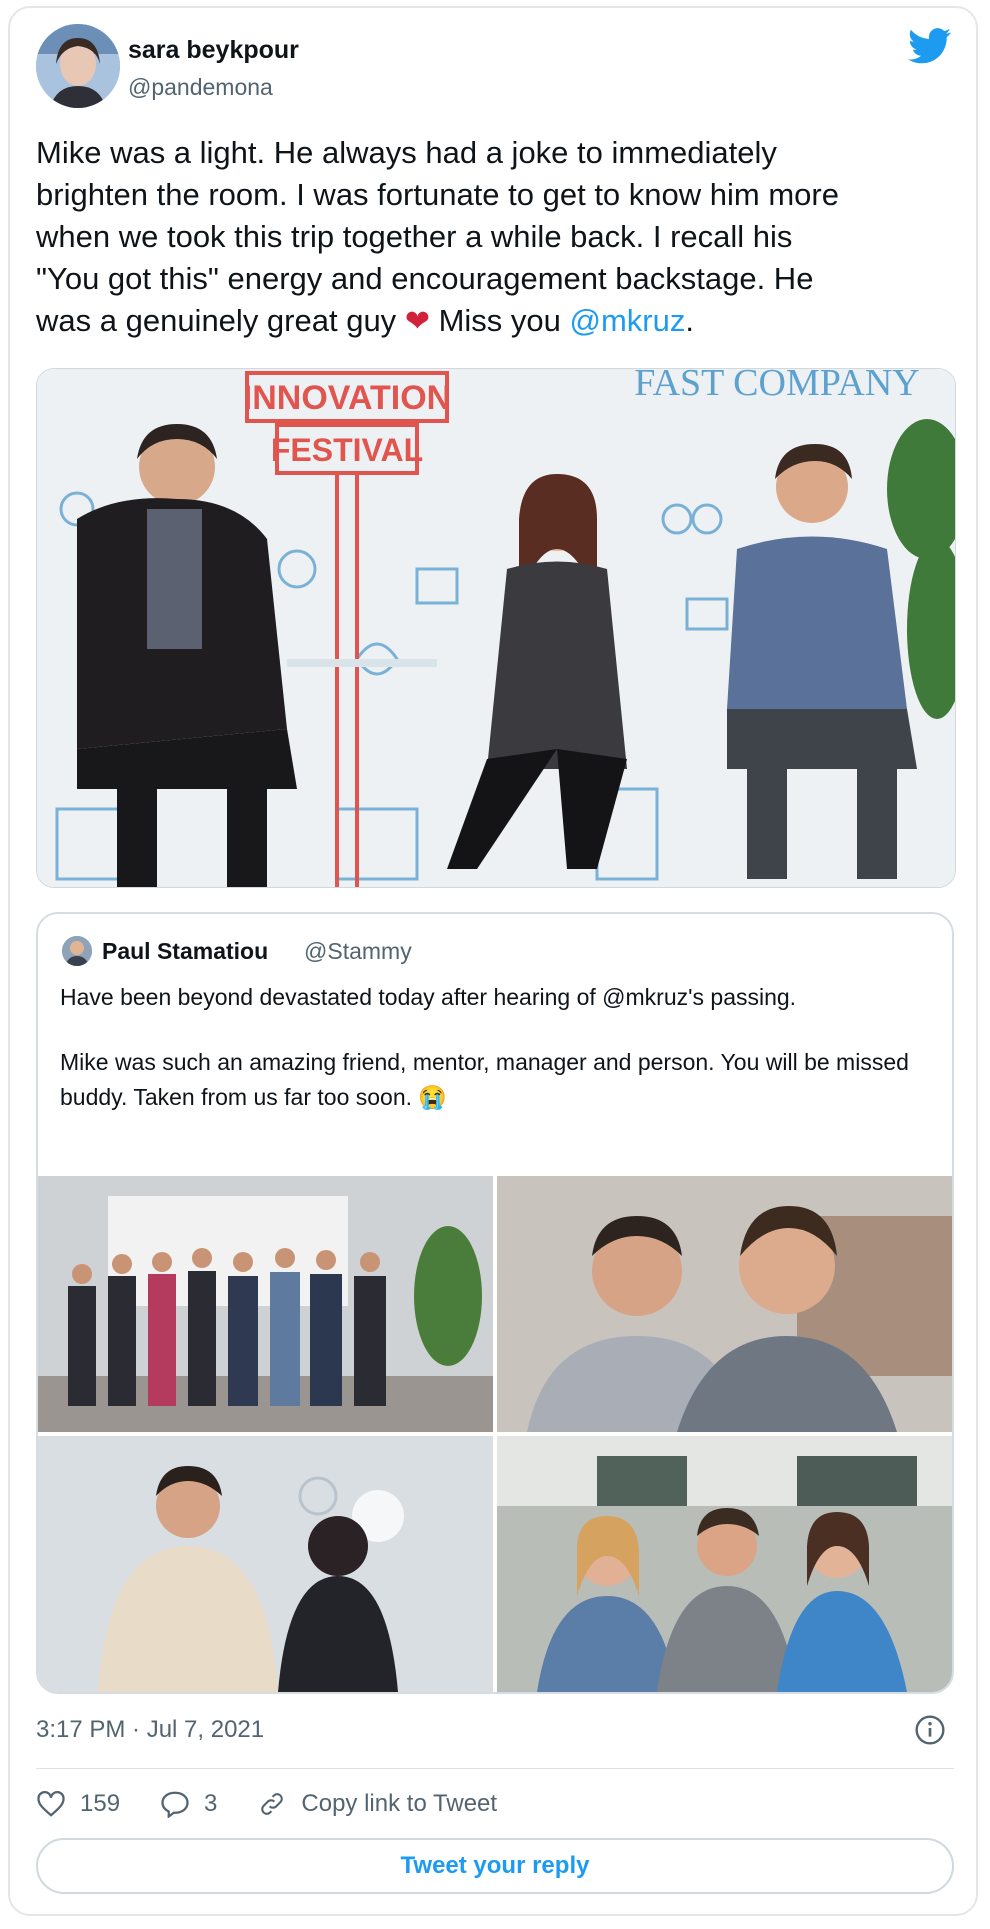 This screenshot has width=990, height=1929. I want to click on reply-count: 3, so click(211, 1803).